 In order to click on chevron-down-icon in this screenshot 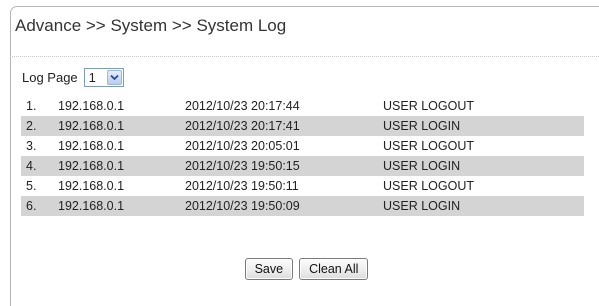, I will do `click(114, 77)`.